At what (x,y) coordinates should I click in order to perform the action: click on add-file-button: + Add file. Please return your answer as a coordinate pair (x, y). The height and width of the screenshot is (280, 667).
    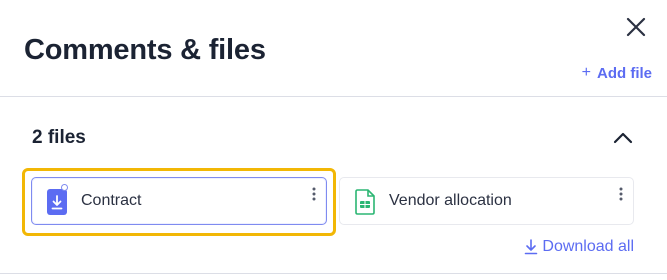
    Looking at the image, I should click on (617, 73).